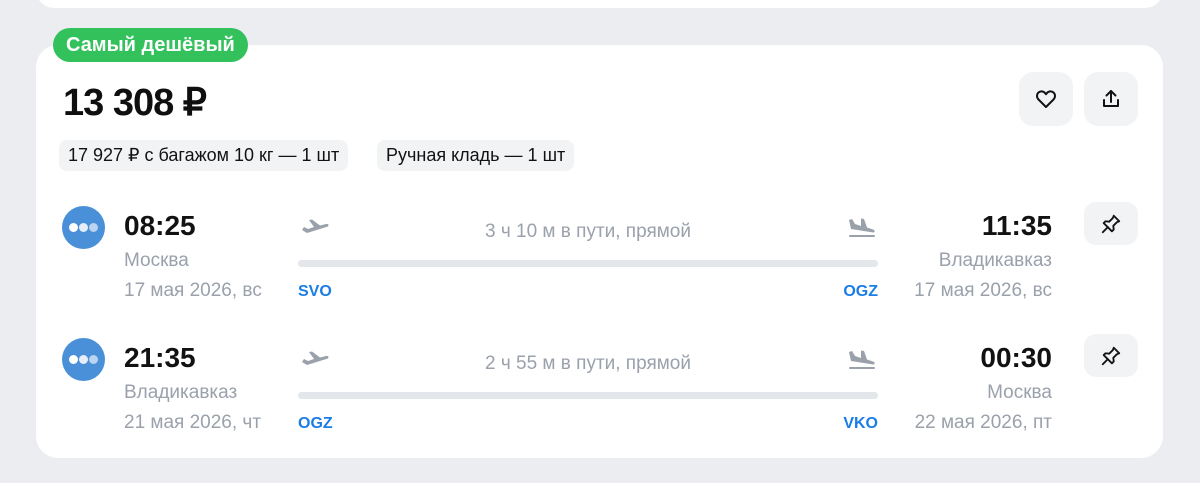 This screenshot has width=1200, height=483. What do you see at coordinates (1016, 225) in the screenshot?
I see `arrival-time: 11:35` at bounding box center [1016, 225].